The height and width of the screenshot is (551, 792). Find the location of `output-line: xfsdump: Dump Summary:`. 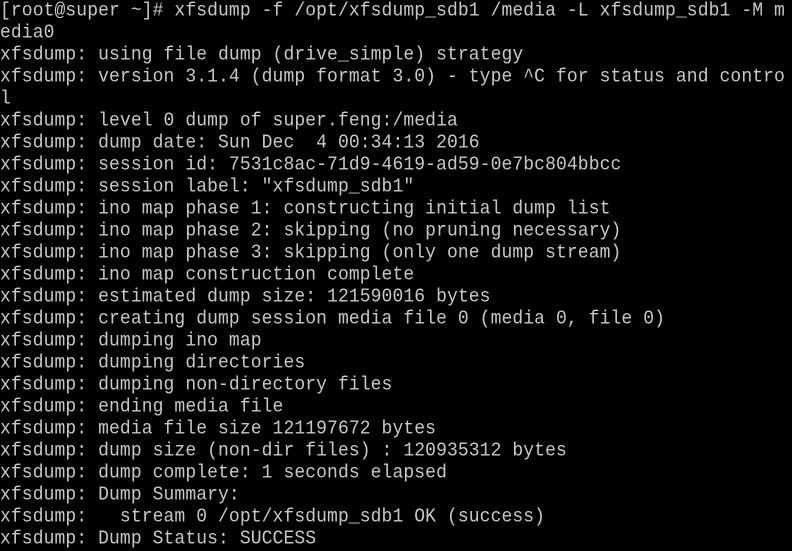

output-line: xfsdump: Dump Summary: is located at coordinates (120, 495).